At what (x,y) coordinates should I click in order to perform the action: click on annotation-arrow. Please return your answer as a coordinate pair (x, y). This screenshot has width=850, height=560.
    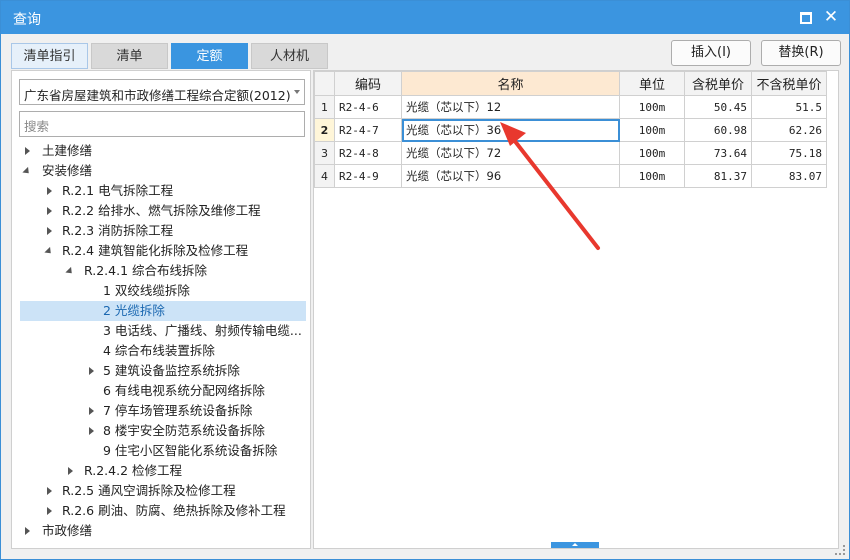
    Looking at the image, I should click on (550, 186).